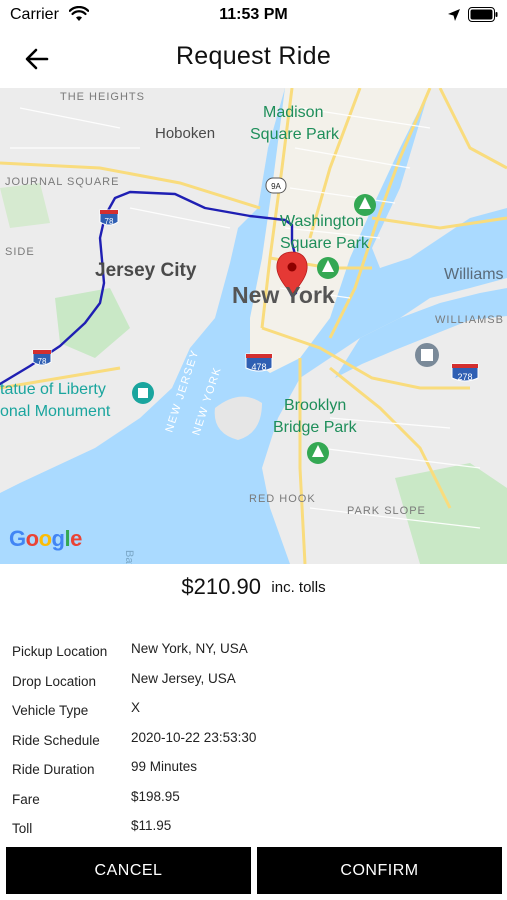 Image resolution: width=507 pixels, height=900 pixels. I want to click on detail-row-pickup: Pickup Location New York, NY, USA, so click(252, 653).